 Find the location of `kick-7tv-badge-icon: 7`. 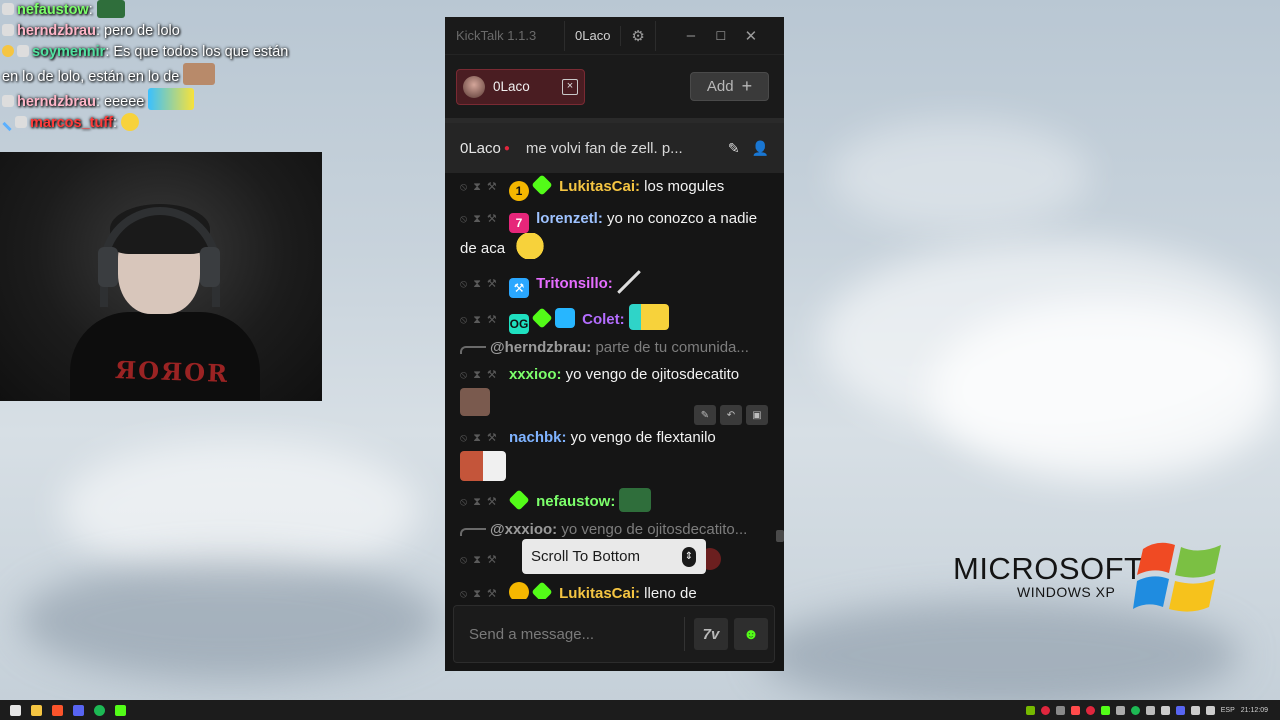

kick-7tv-badge-icon: 7 is located at coordinates (518, 223).